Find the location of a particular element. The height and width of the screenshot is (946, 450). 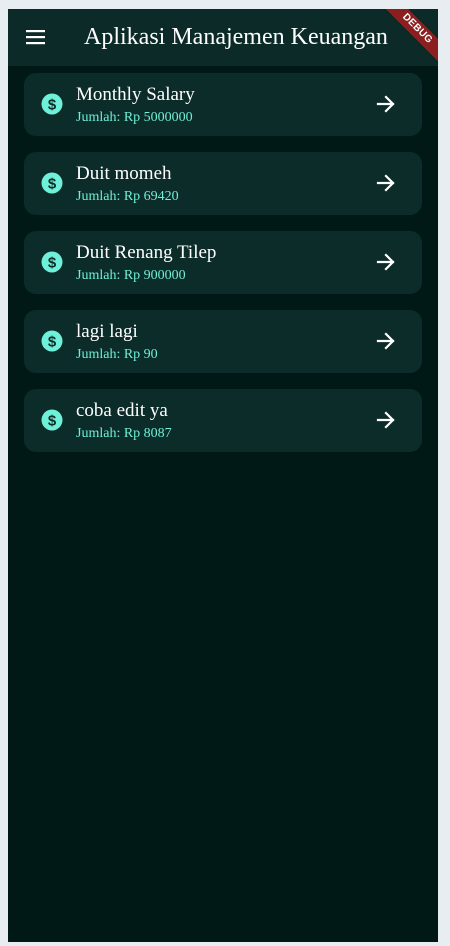

item-title: lagi lagi is located at coordinates (107, 331).